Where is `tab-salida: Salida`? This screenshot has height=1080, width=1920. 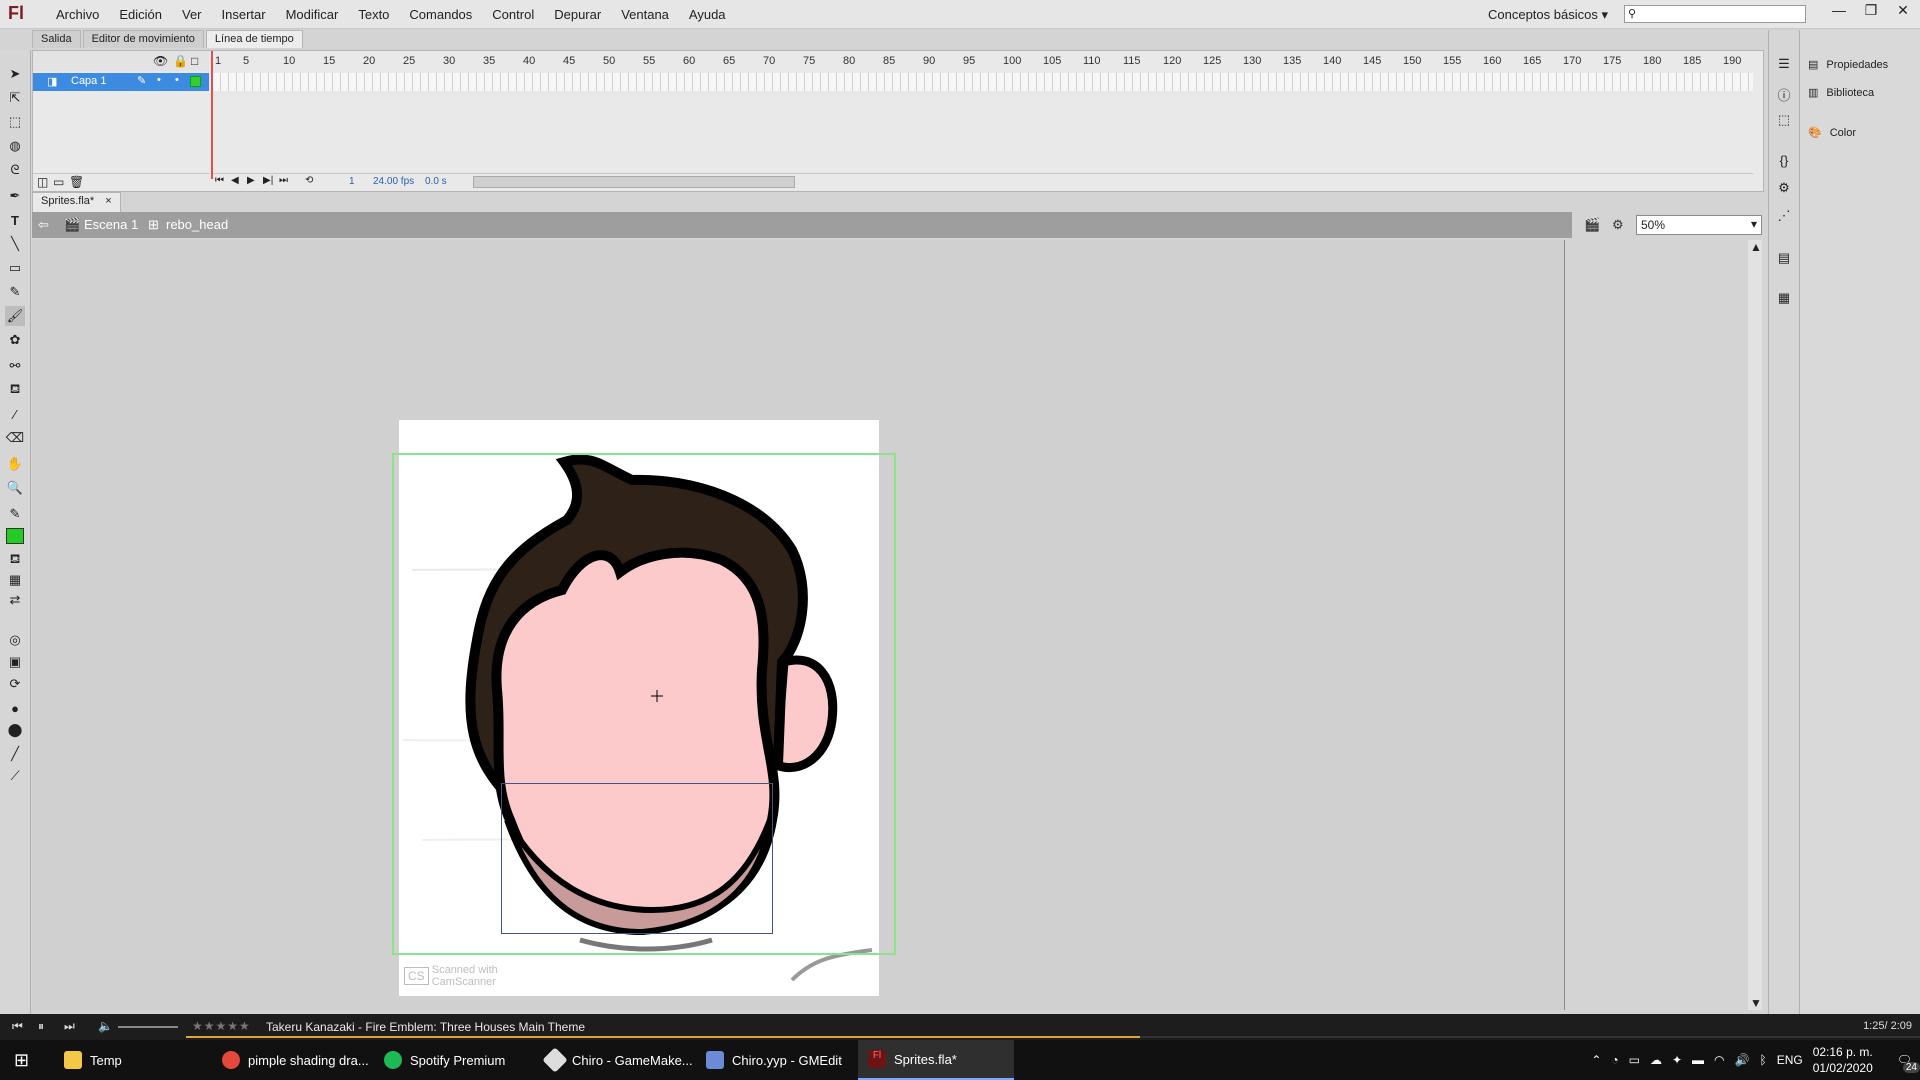 tab-salida: Salida is located at coordinates (56, 39).